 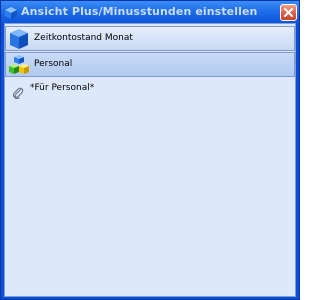 What do you see at coordinates (150, 89) in the screenshot?
I see `tree-item-fuer-personal: *Für Personal*` at bounding box center [150, 89].